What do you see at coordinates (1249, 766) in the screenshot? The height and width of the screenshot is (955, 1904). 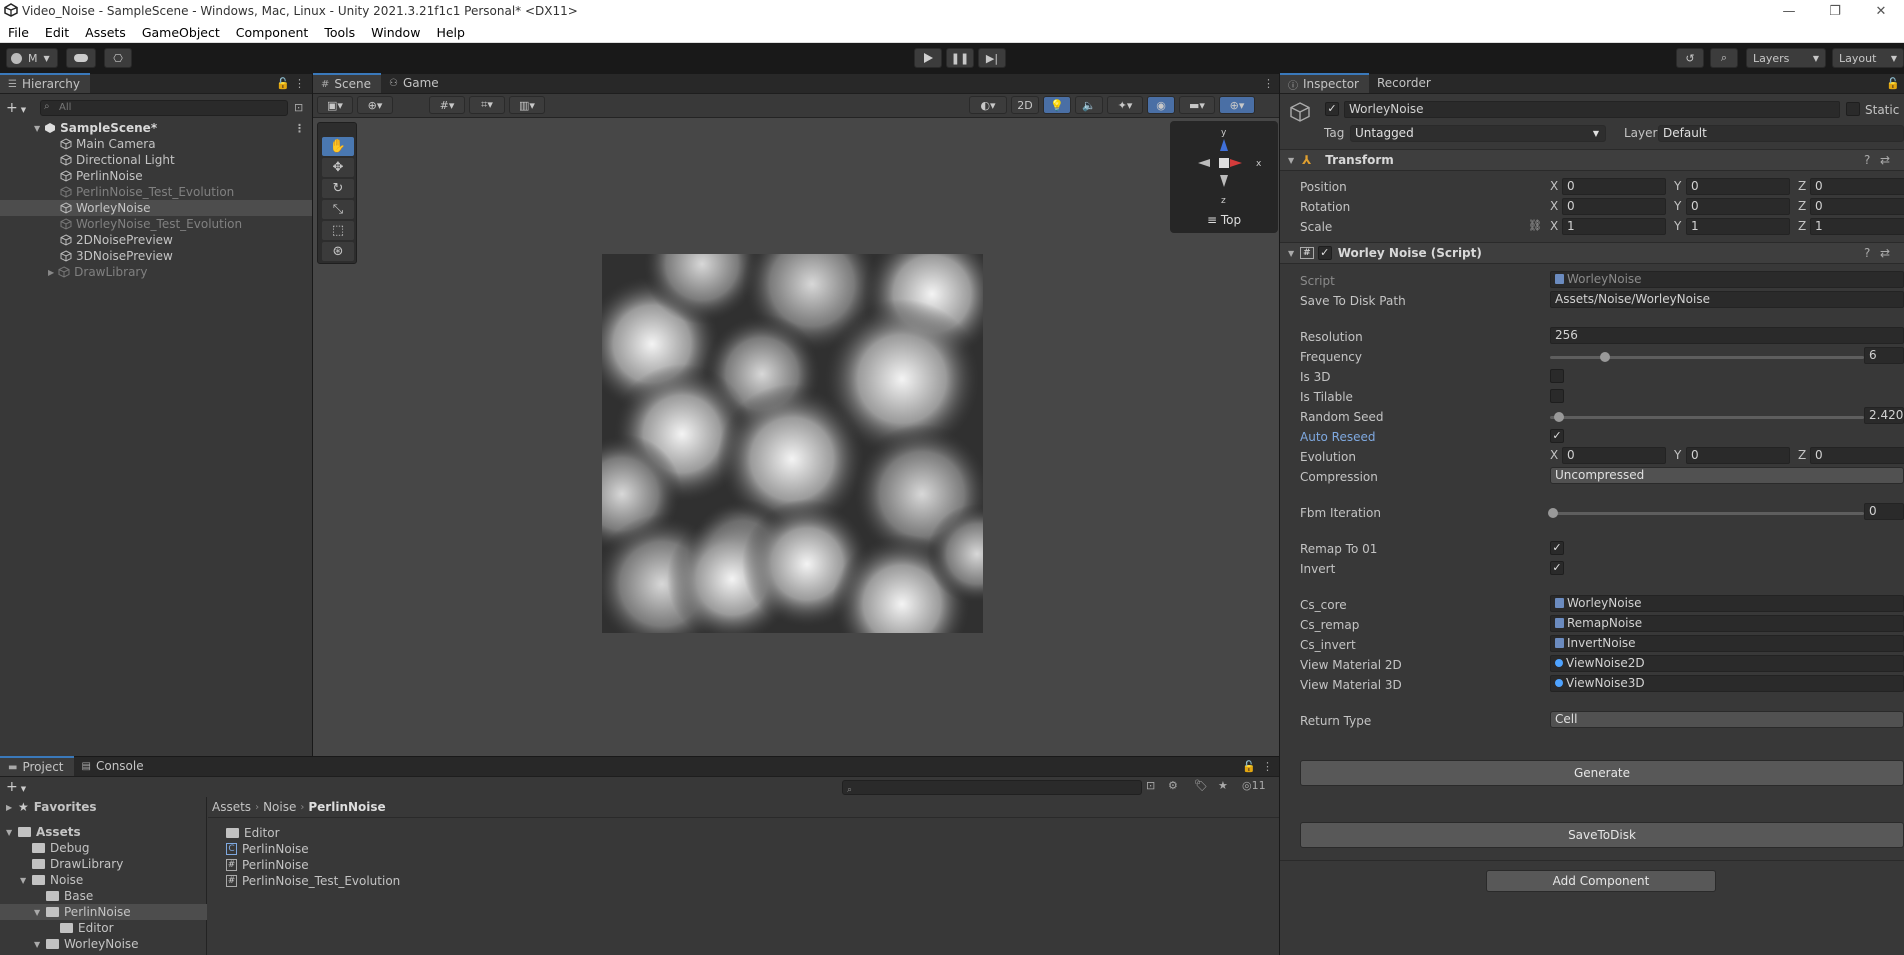 I see `lock-icon: 🔓` at bounding box center [1249, 766].